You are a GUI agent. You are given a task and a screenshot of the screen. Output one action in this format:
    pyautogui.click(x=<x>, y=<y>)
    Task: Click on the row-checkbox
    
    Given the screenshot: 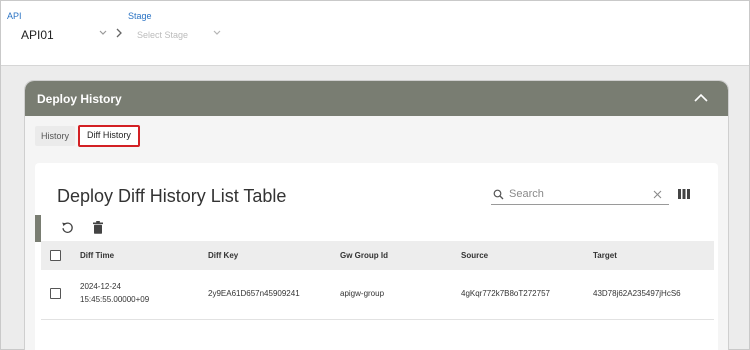 What is the action you would take?
    pyautogui.click(x=55, y=293)
    